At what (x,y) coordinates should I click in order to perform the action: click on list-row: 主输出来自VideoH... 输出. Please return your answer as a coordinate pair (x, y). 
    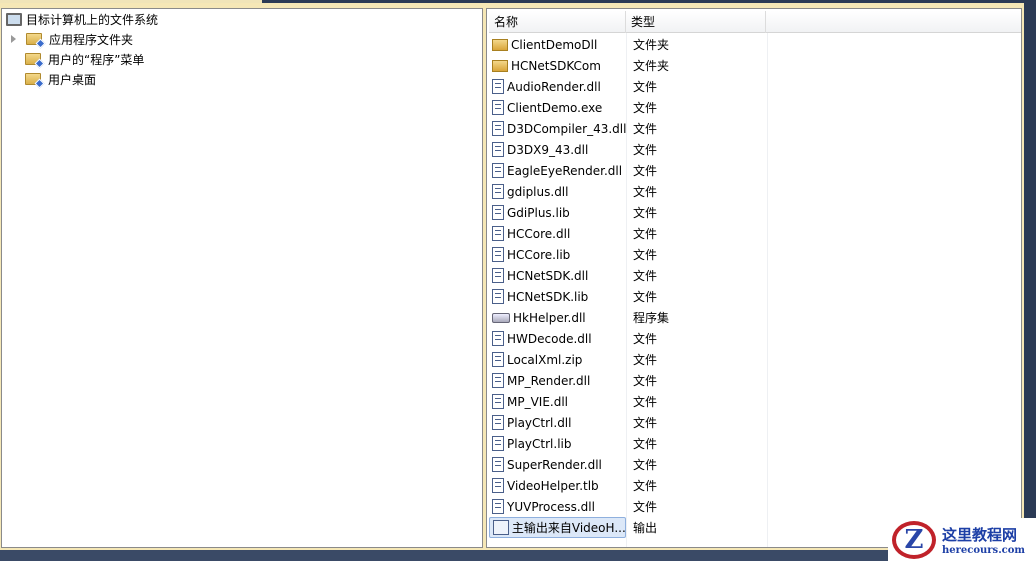
    Looking at the image, I should click on (627, 527).